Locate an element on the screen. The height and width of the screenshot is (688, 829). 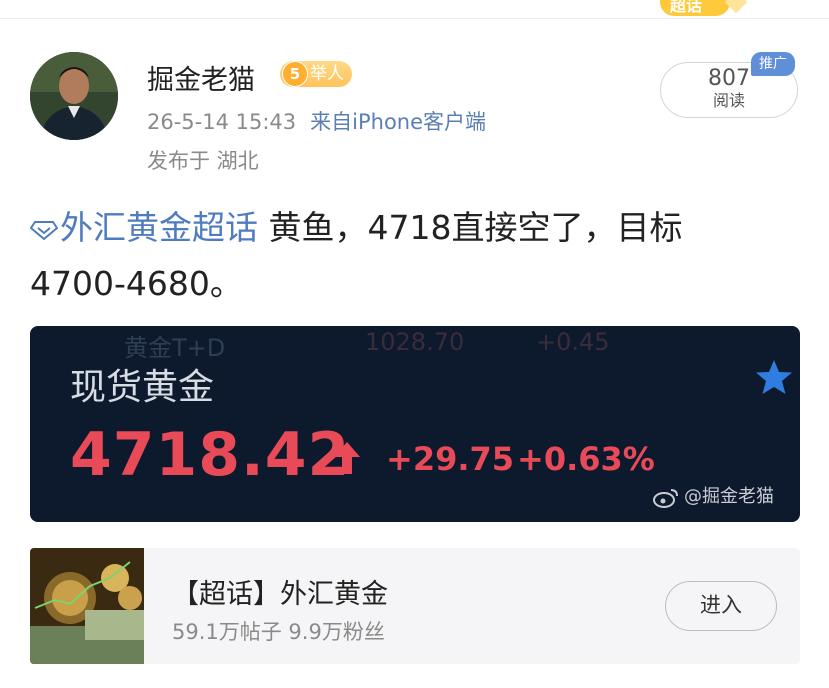
topic-card-title: 【超话】外汇黄金 is located at coordinates (280, 594).